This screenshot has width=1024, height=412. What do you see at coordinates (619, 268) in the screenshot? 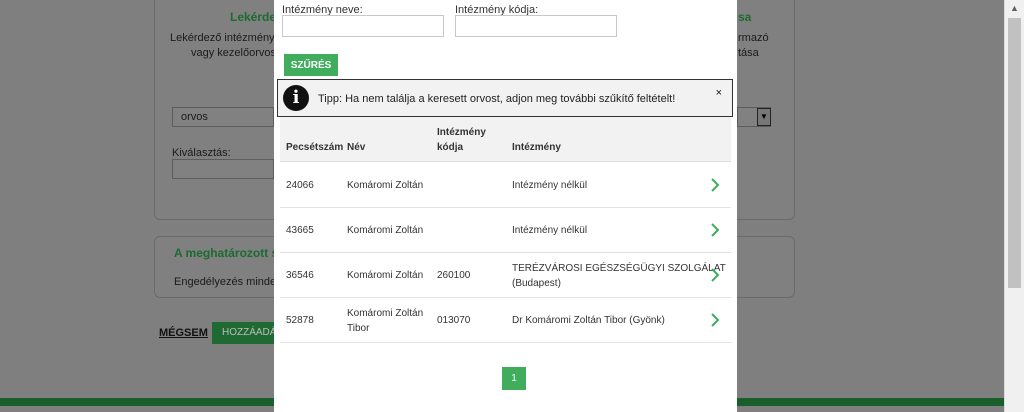
I see `cell-institution: TERÉZVÁROSI EGÉSZSÉGÜGYI SZOLGÁLAT` at bounding box center [619, 268].